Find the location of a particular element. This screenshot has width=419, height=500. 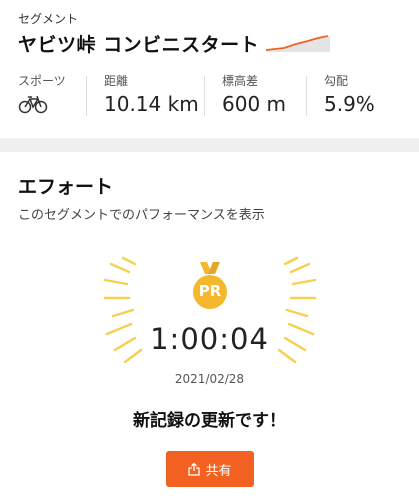

stat-label-grade: 勾配 is located at coordinates (336, 81).